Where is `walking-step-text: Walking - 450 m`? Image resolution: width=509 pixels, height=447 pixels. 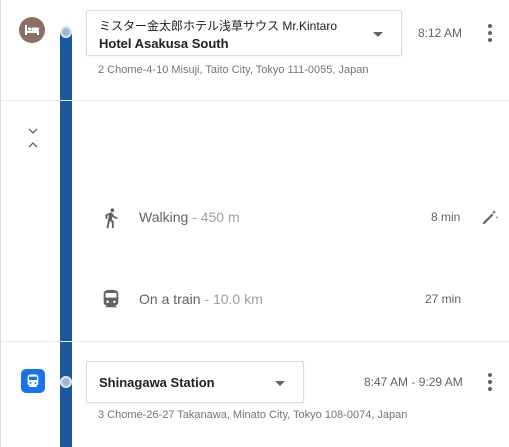 walking-step-text: Walking - 450 m is located at coordinates (189, 217).